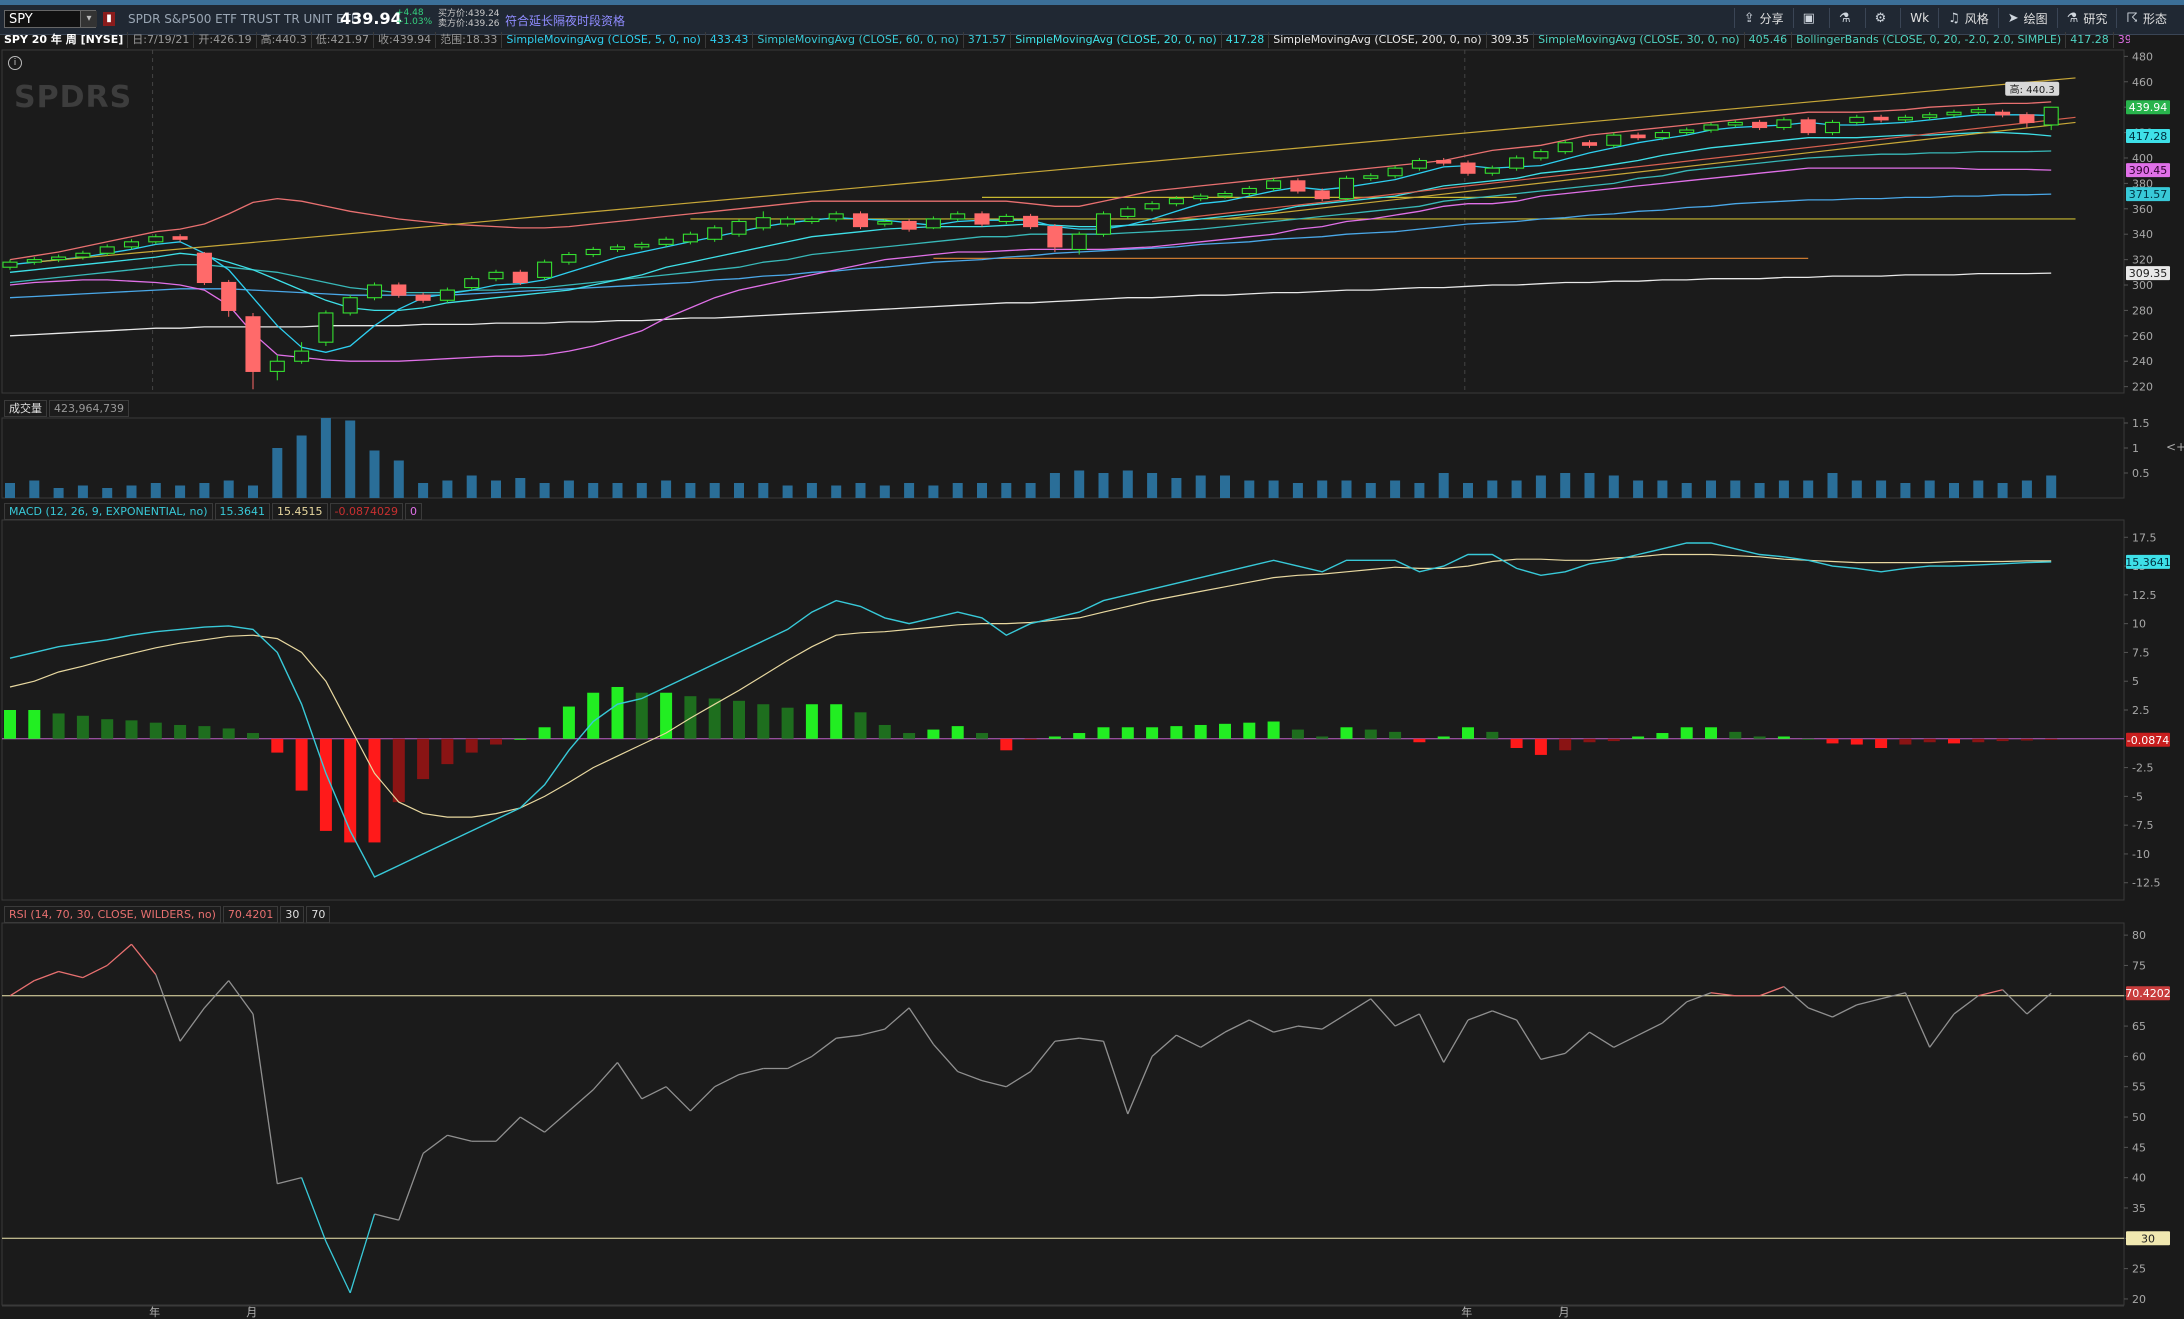 This screenshot has height=1319, width=2184. What do you see at coordinates (2139, 1208) in the screenshot?
I see `rsi-axis-tick-label: 35` at bounding box center [2139, 1208].